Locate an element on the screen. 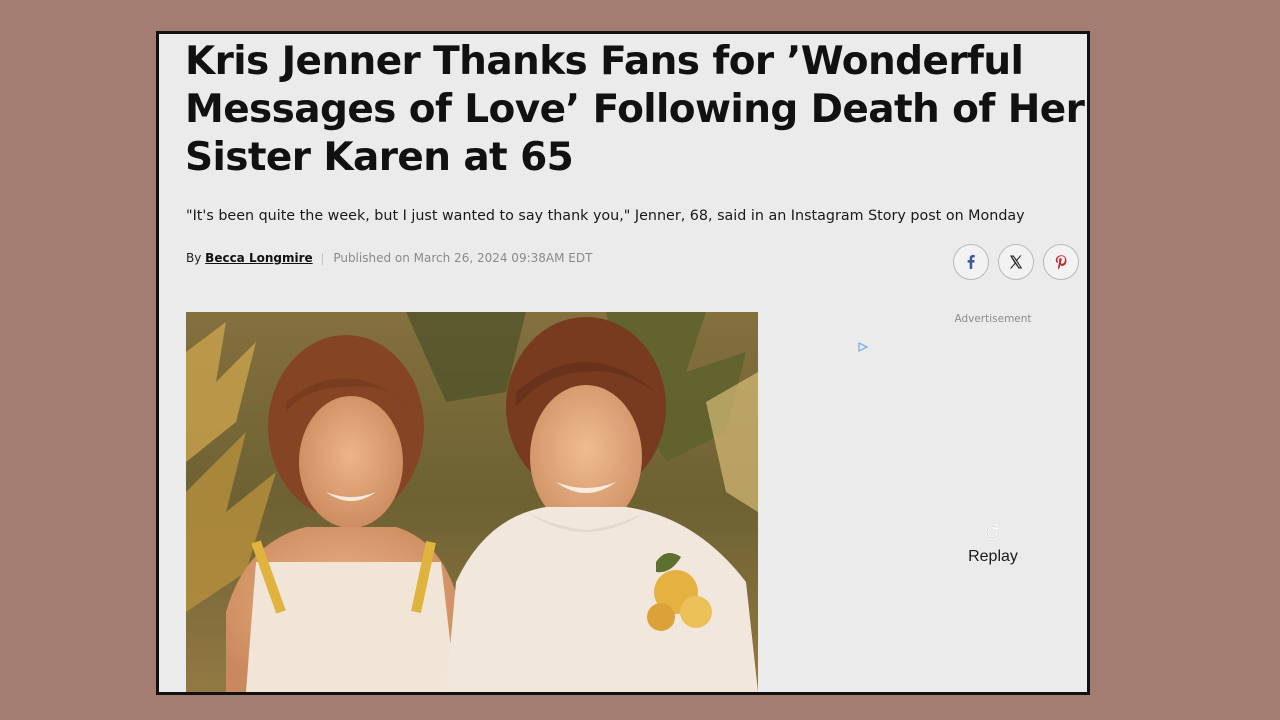 This screenshot has width=1280, height=720. pinterest-icon is located at coordinates (1061, 262).